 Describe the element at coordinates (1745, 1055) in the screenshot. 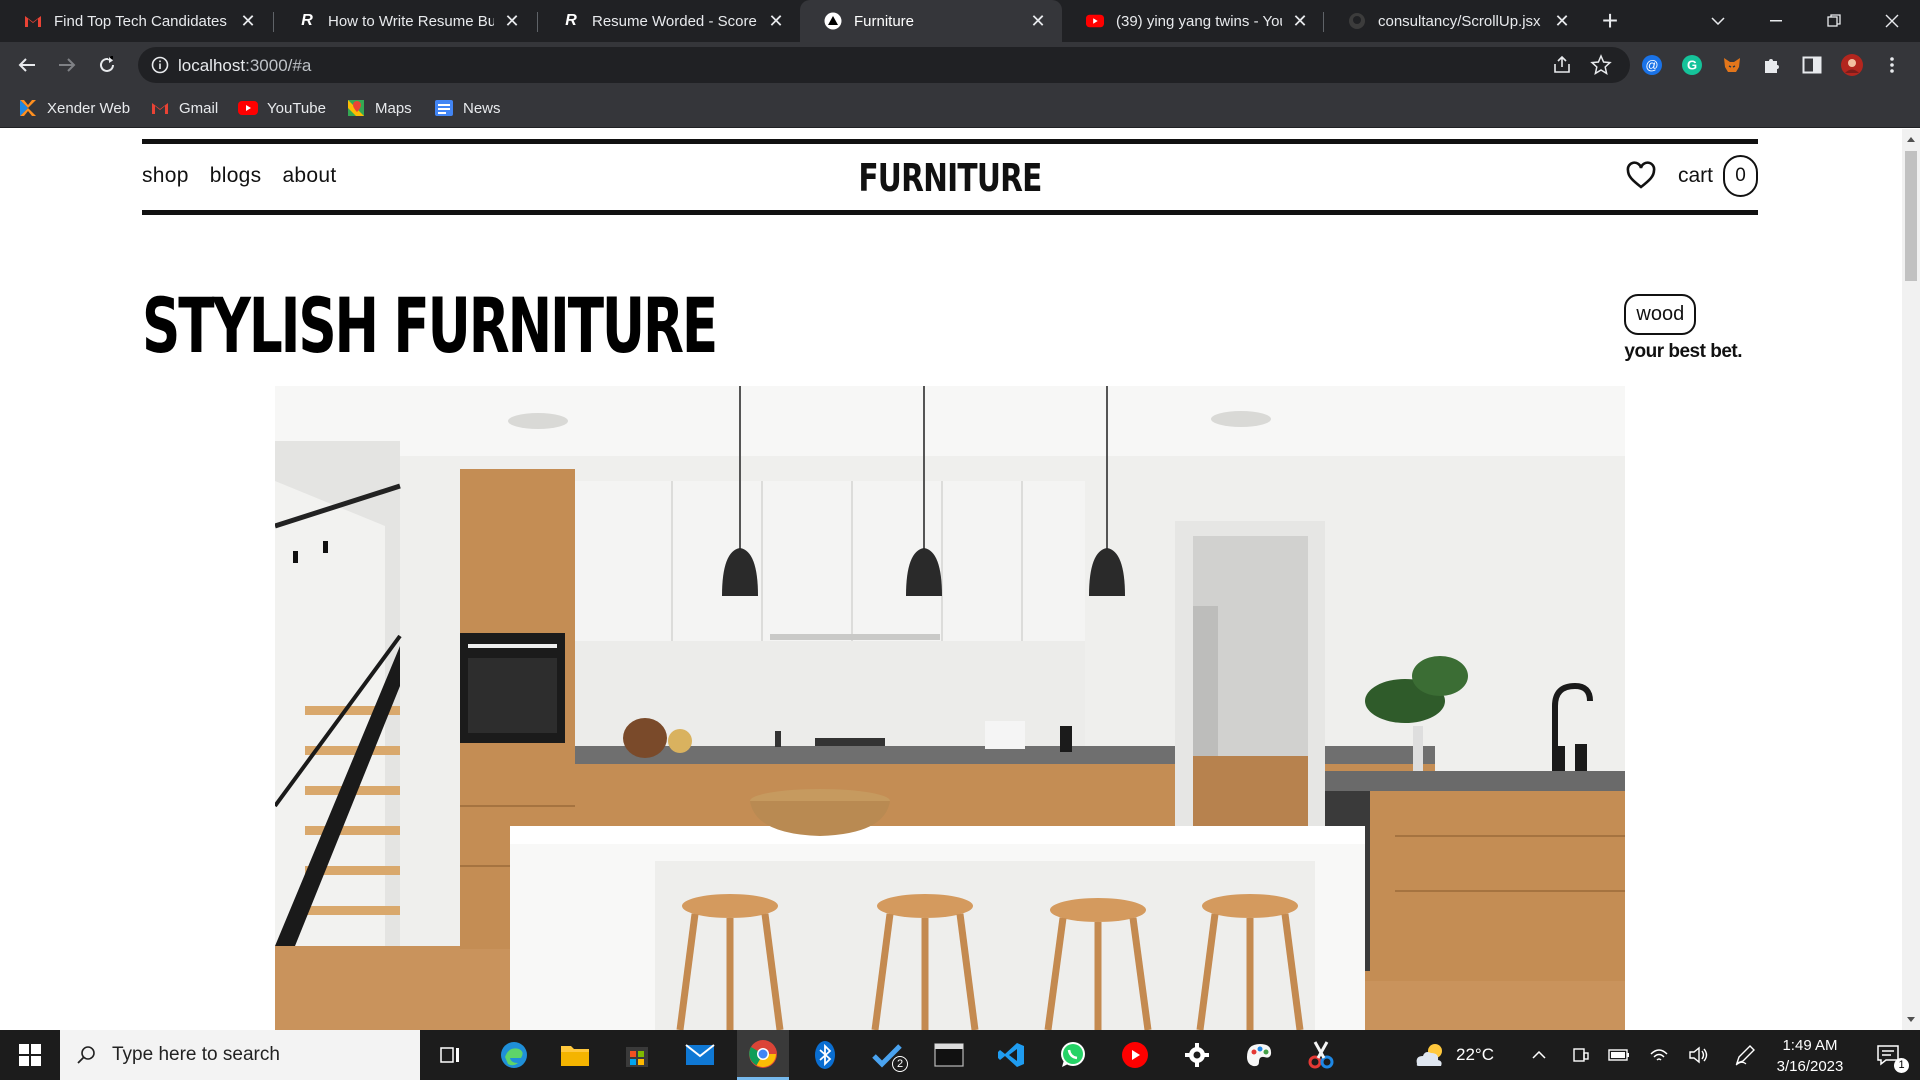

I see `pen-icon` at that location.